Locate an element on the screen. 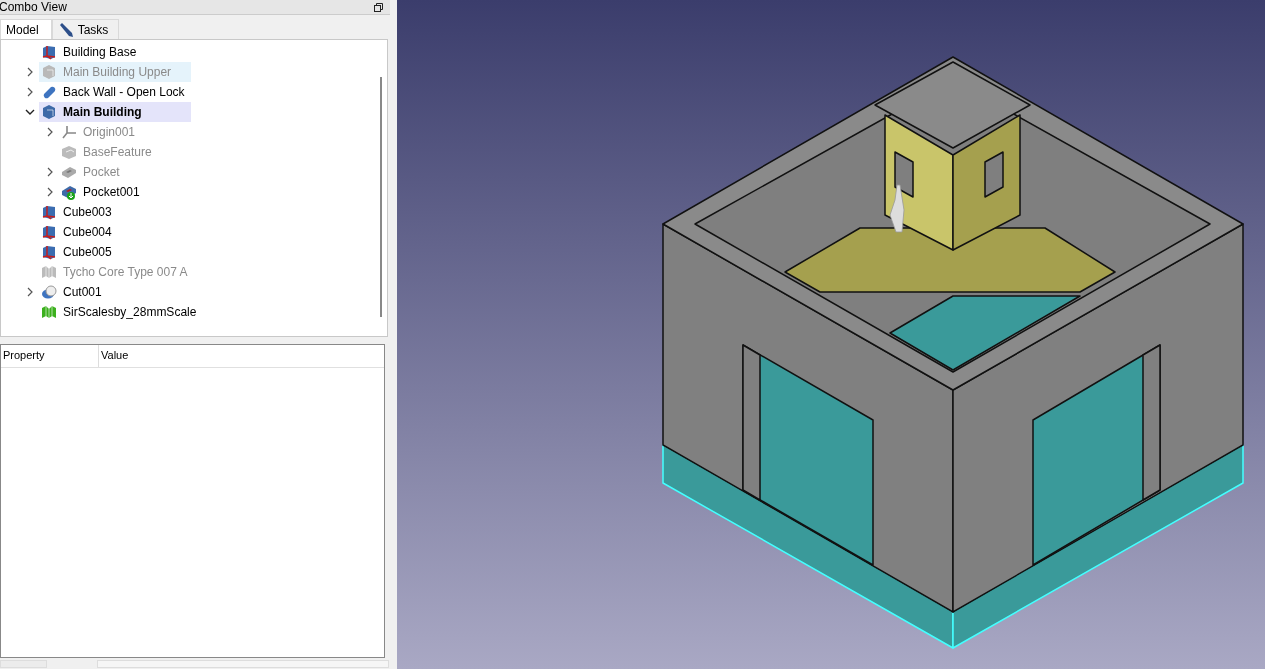  tree-item: Back Wall - Open Lock is located at coordinates (115, 92).